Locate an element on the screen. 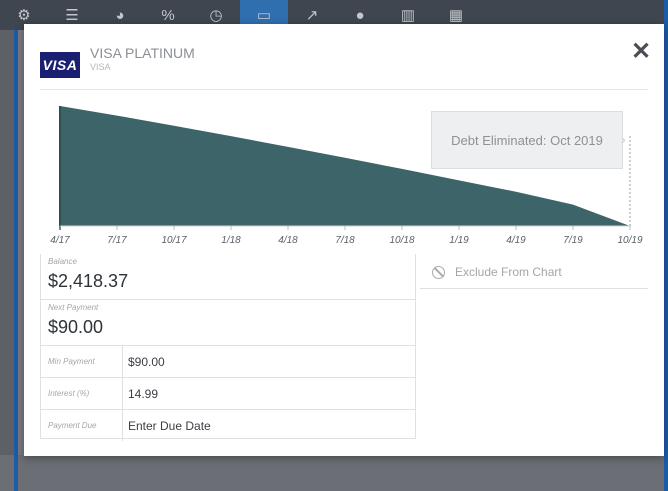 The image size is (668, 491). tooltip-chevron-icon: › is located at coordinates (623, 139).